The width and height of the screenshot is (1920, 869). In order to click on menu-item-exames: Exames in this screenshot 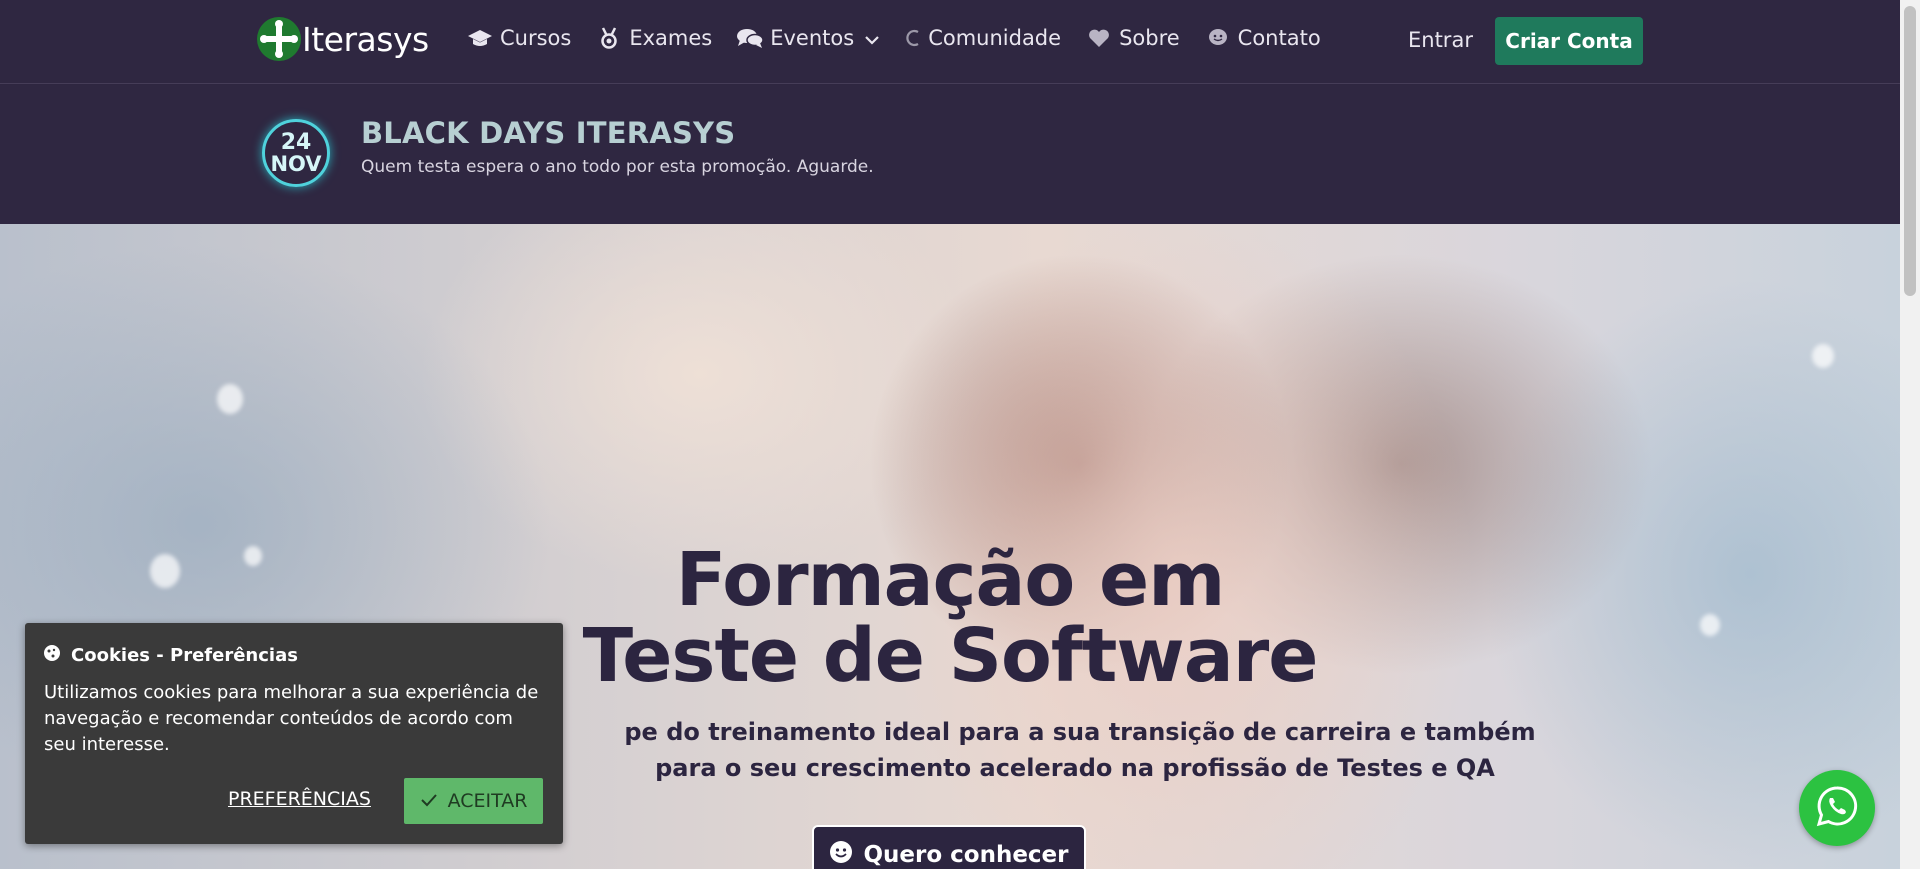, I will do `click(653, 38)`.